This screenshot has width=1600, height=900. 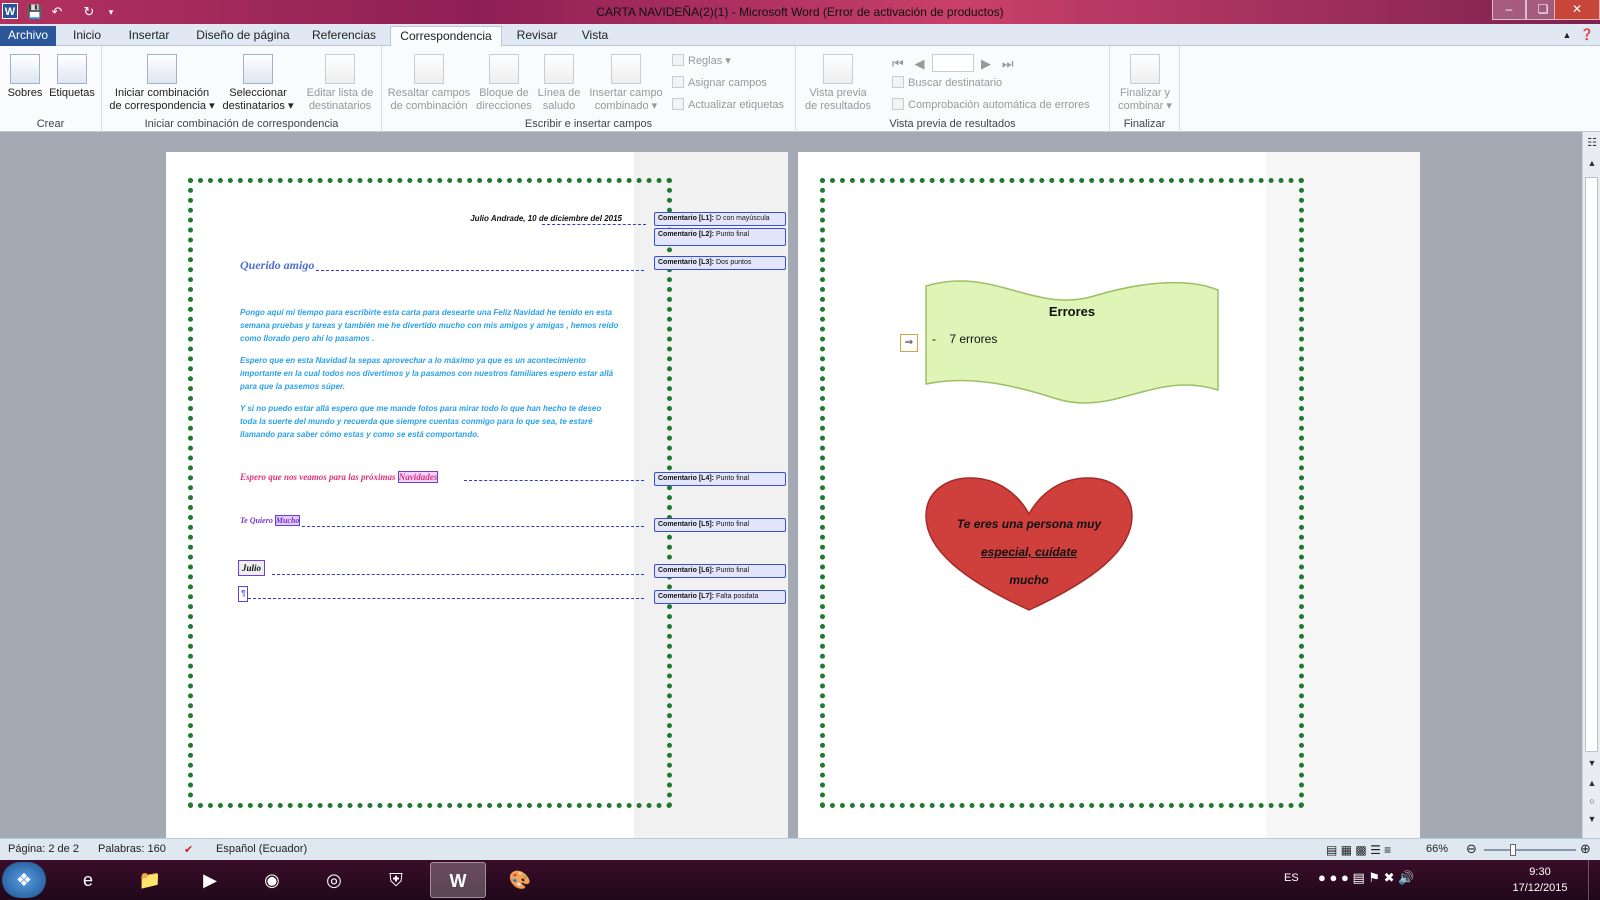 What do you see at coordinates (24, 880) in the screenshot?
I see `start-button: ❖` at bounding box center [24, 880].